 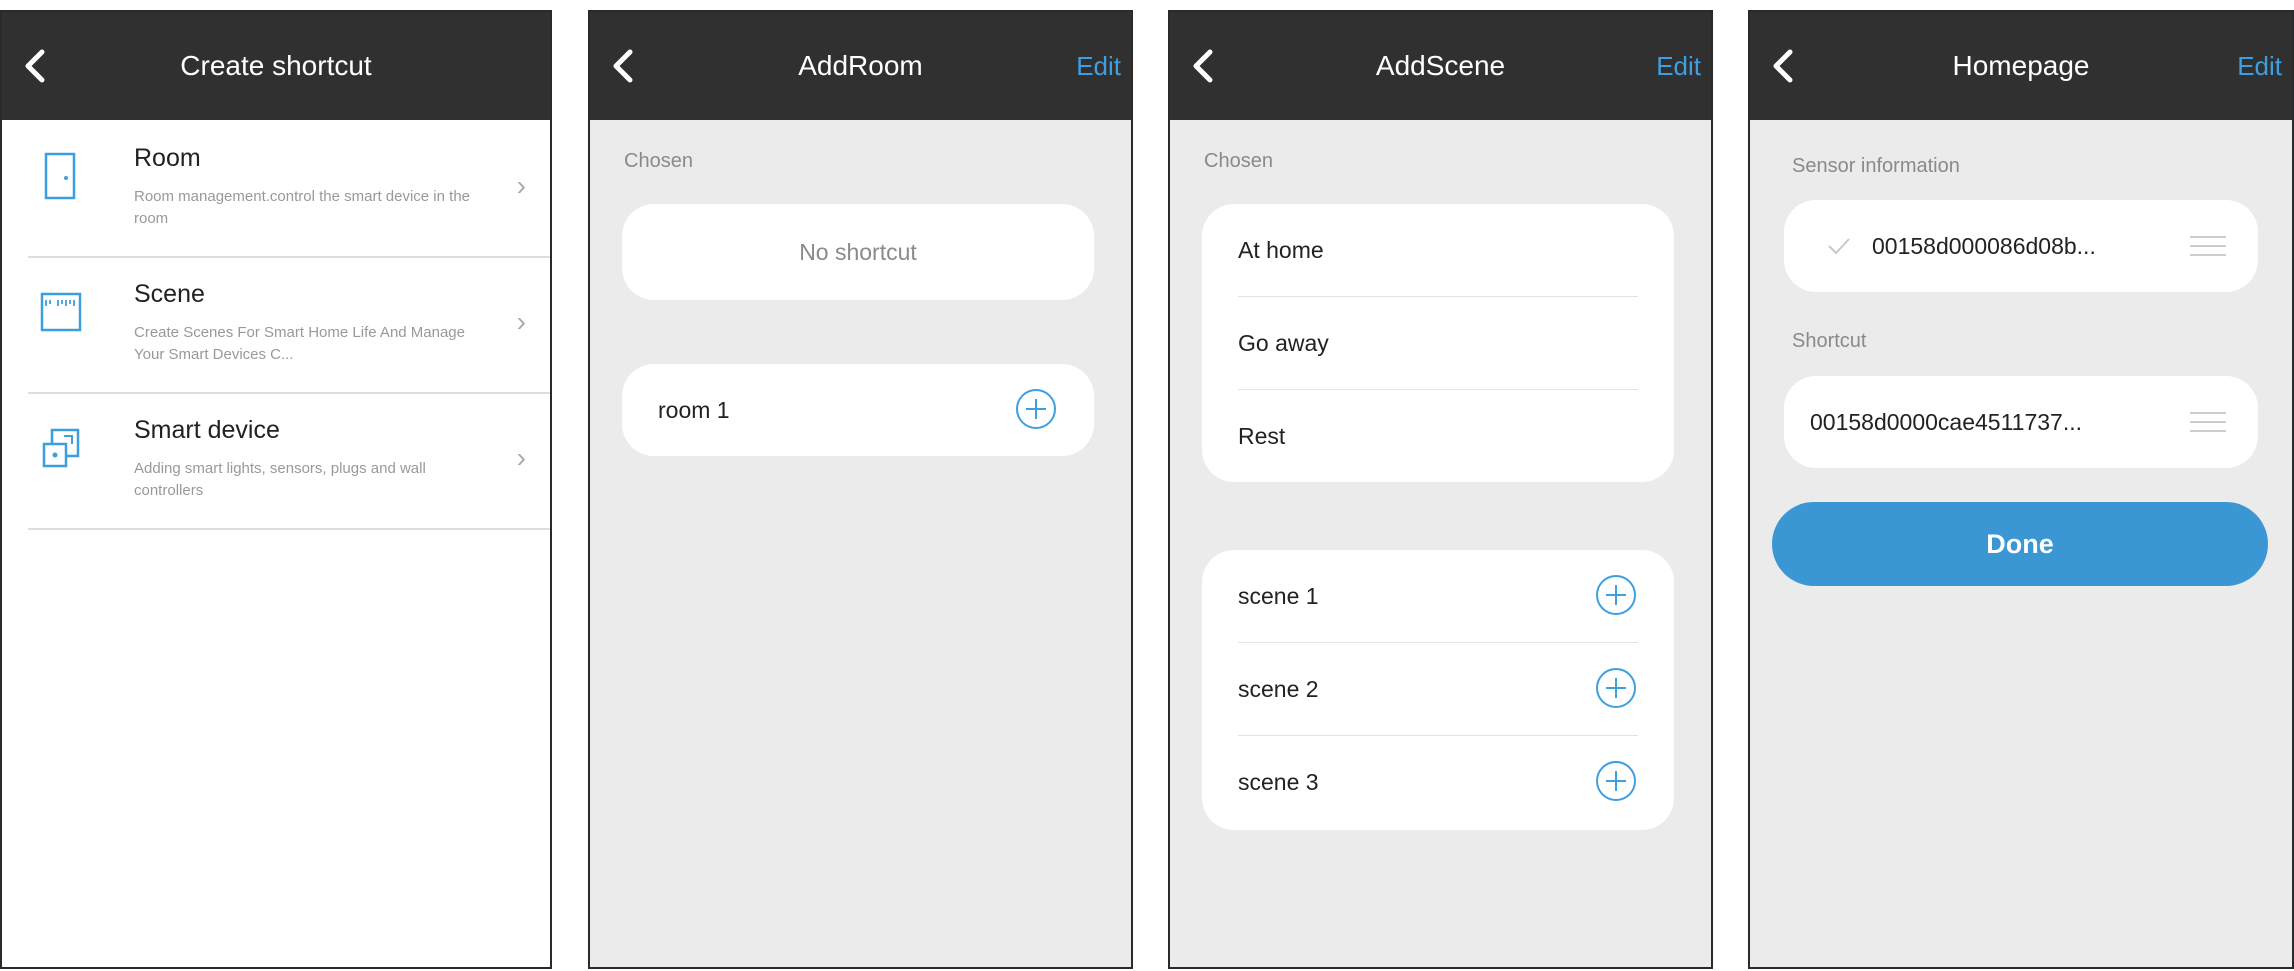 What do you see at coordinates (60, 176) in the screenshot?
I see `door-icon` at bounding box center [60, 176].